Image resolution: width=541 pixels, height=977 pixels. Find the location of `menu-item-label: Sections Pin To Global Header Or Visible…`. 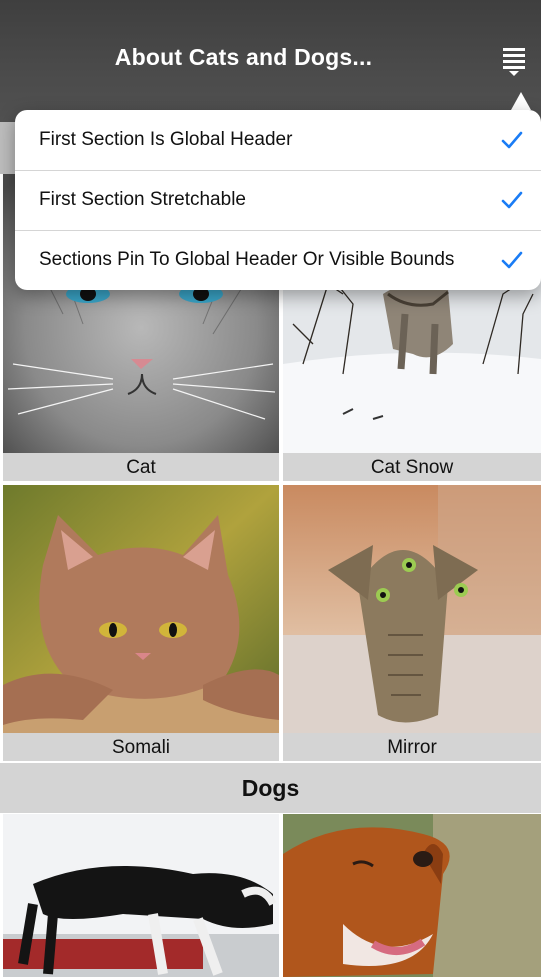

menu-item-label: Sections Pin To Global Header Or Visible… is located at coordinates (247, 259).